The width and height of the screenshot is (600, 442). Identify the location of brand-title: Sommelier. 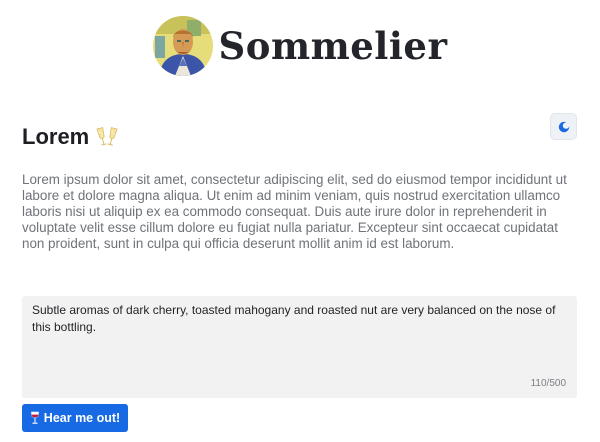
(333, 45).